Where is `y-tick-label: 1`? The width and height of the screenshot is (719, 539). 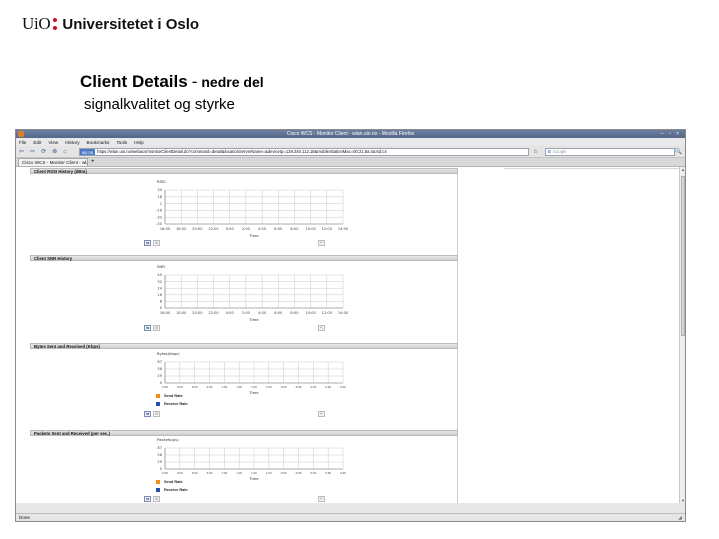 y-tick-label: 1 is located at coordinates (161, 204).